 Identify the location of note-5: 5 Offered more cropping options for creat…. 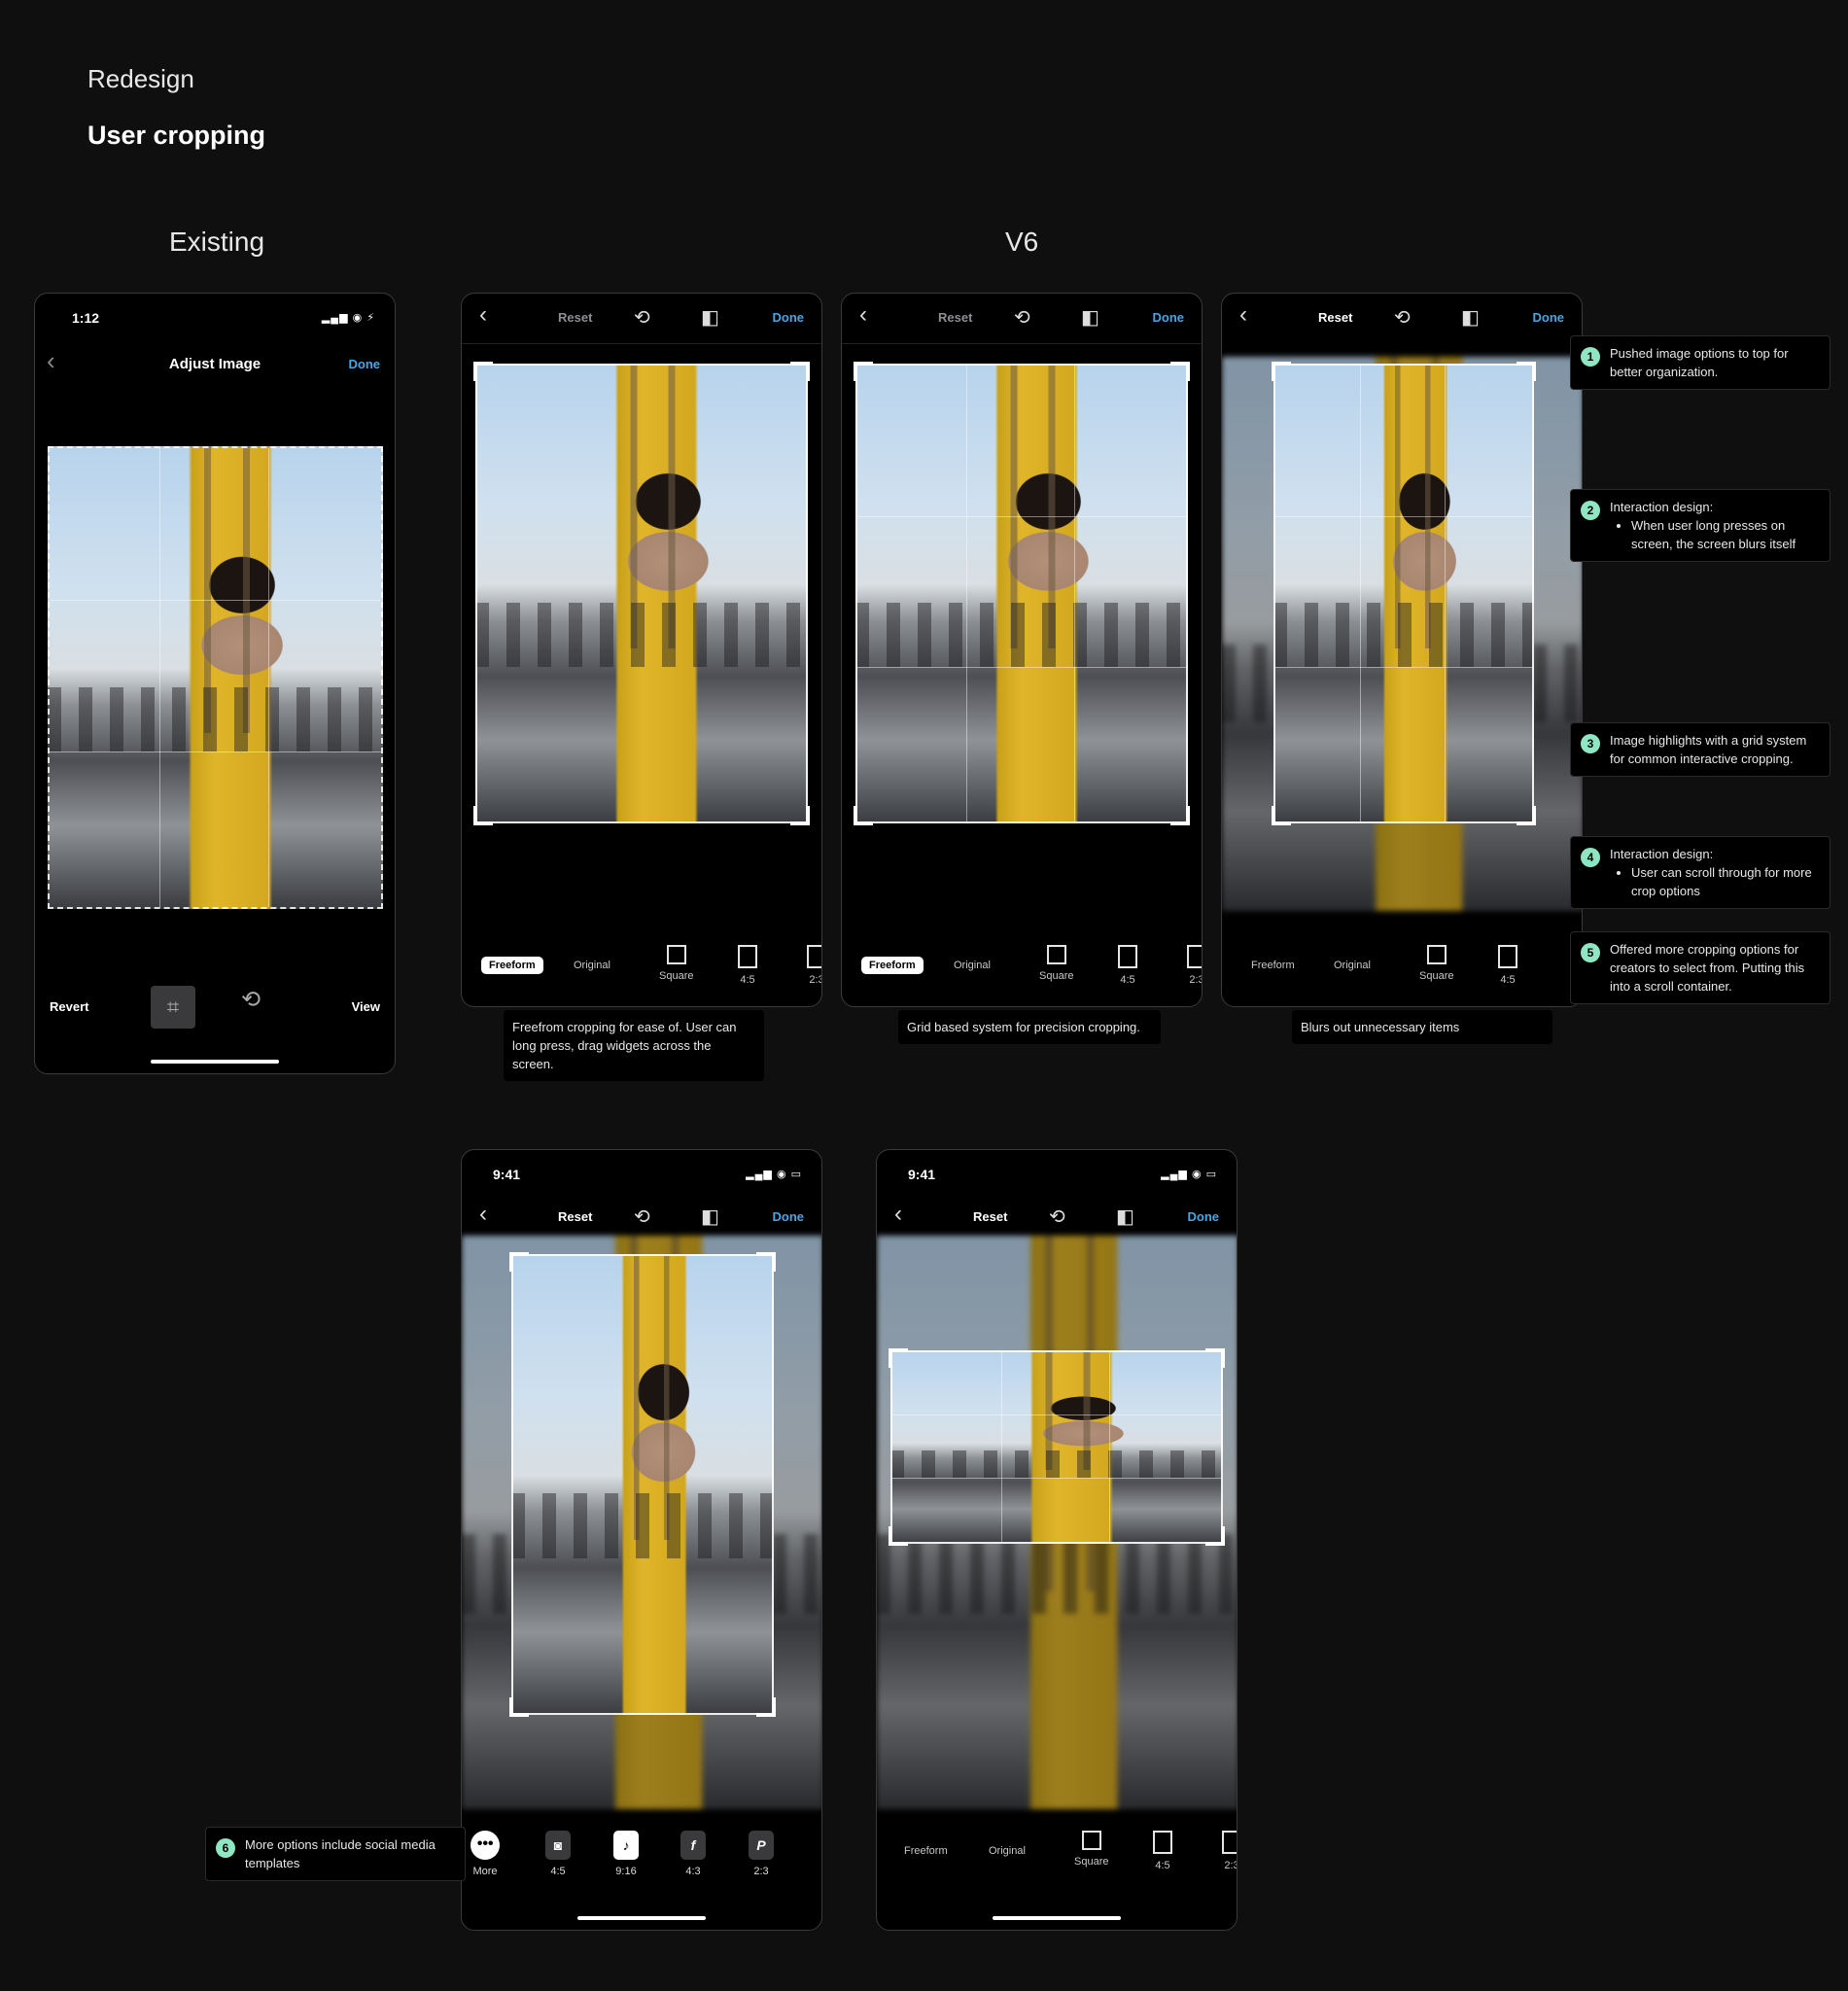
(1701, 967).